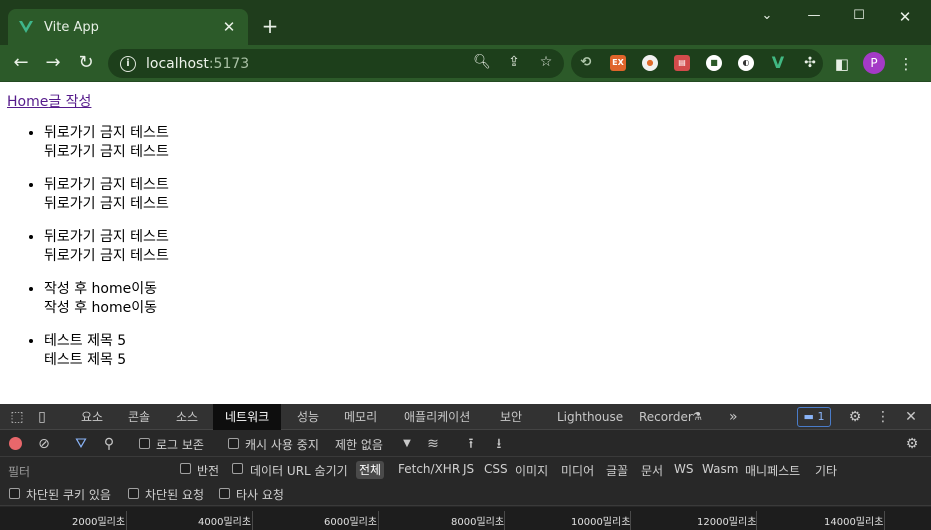 The height and width of the screenshot is (530, 931). Describe the element at coordinates (21, 63) in the screenshot. I see `back-arrow-icon: ←` at that location.